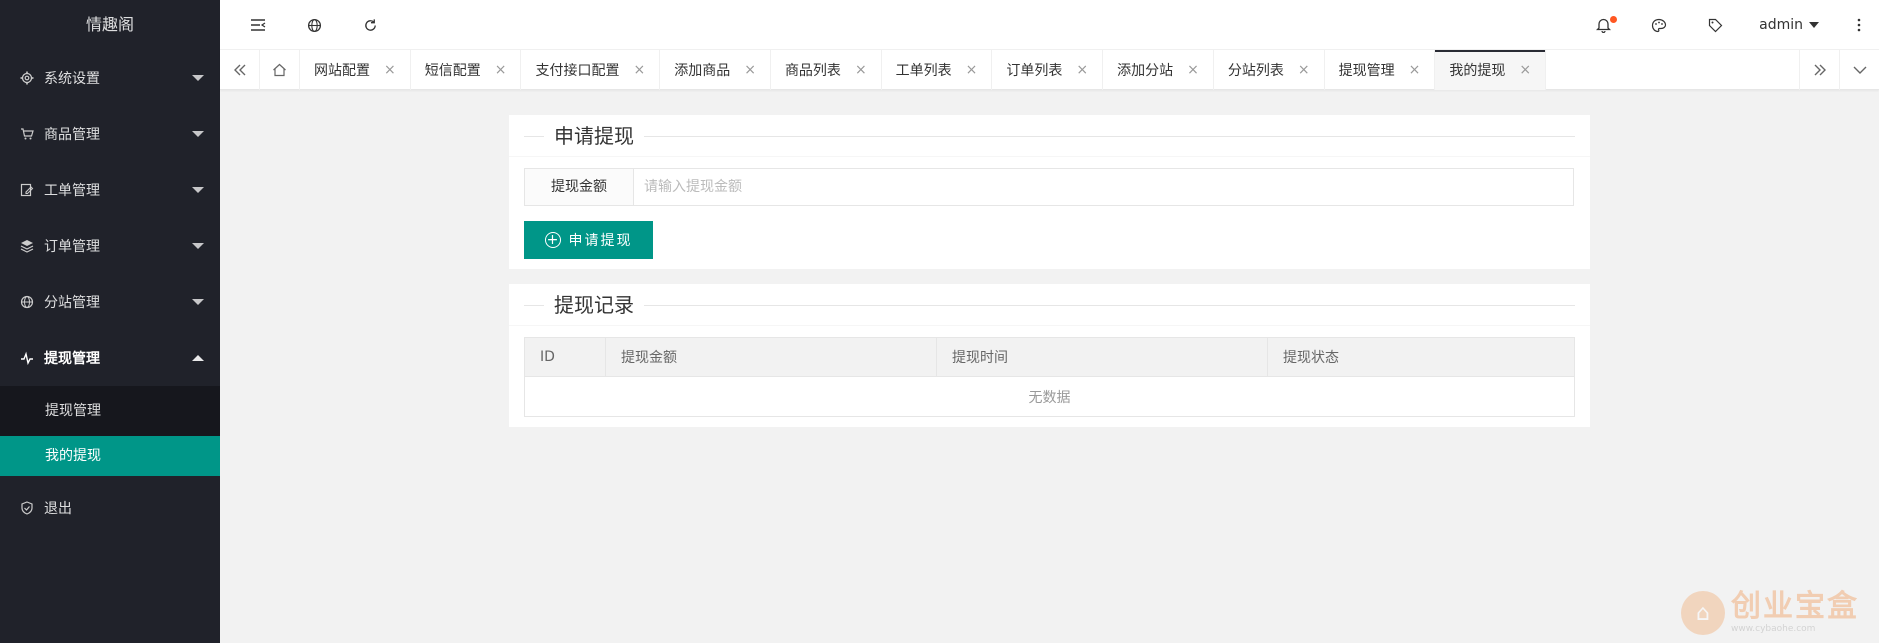  What do you see at coordinates (1819, 70) in the screenshot?
I see `tab-scroll-right-icon` at bounding box center [1819, 70].